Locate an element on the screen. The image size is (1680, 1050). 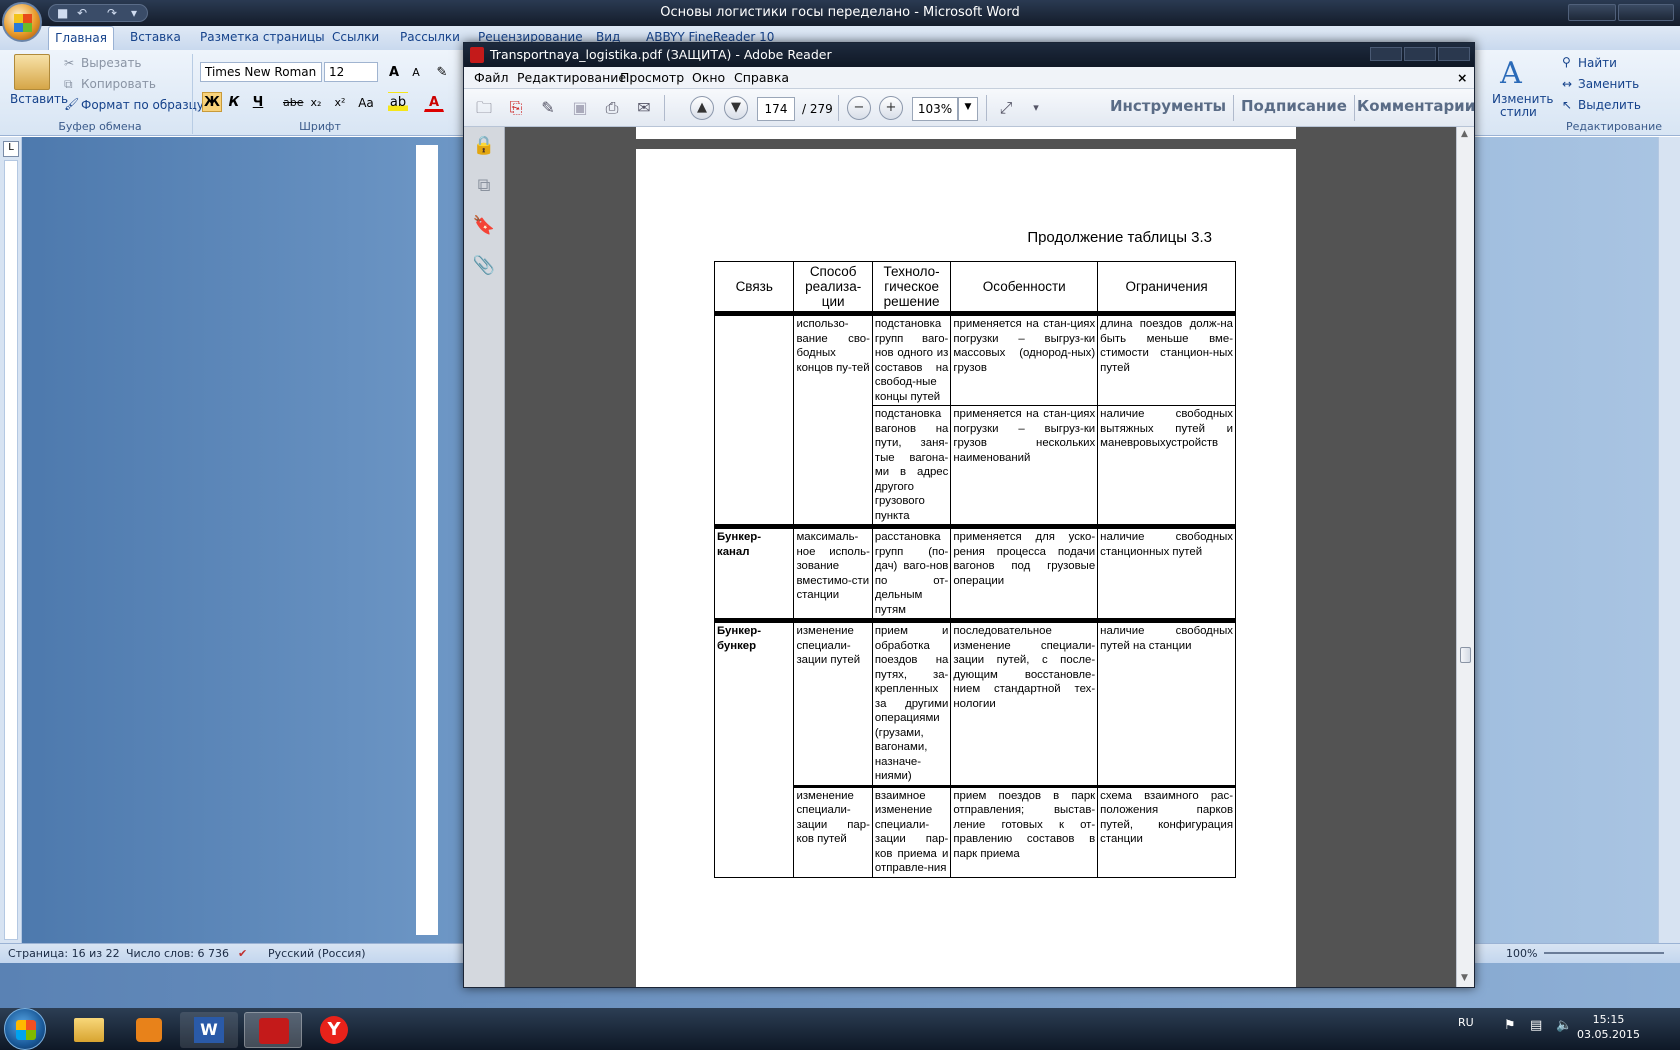
adobe-reader-taskbar-icon is located at coordinates (273, 1030).